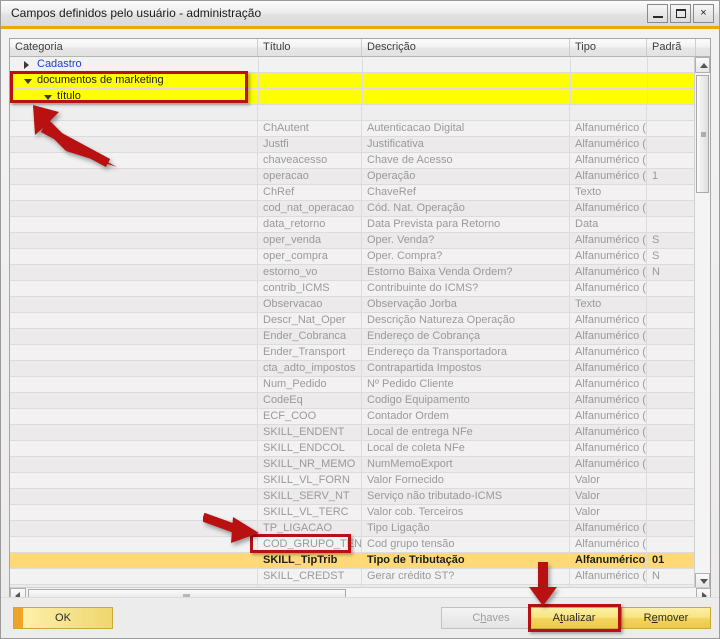 The image size is (720, 639). What do you see at coordinates (466, 272) in the screenshot?
I see `grid-cell-descricao: Estorno Baixa Venda Ordem?` at bounding box center [466, 272].